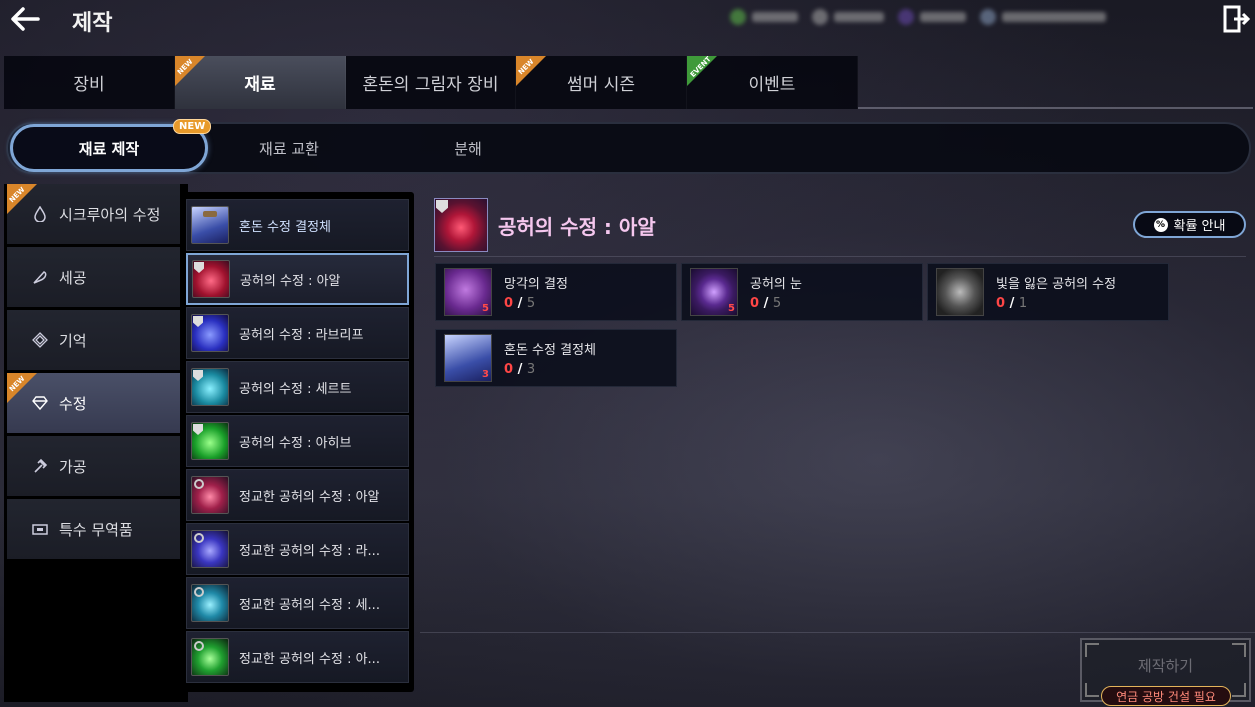 Image resolution: width=1255 pixels, height=707 pixels. What do you see at coordinates (40, 277) in the screenshot?
I see `feather-icon` at bounding box center [40, 277].